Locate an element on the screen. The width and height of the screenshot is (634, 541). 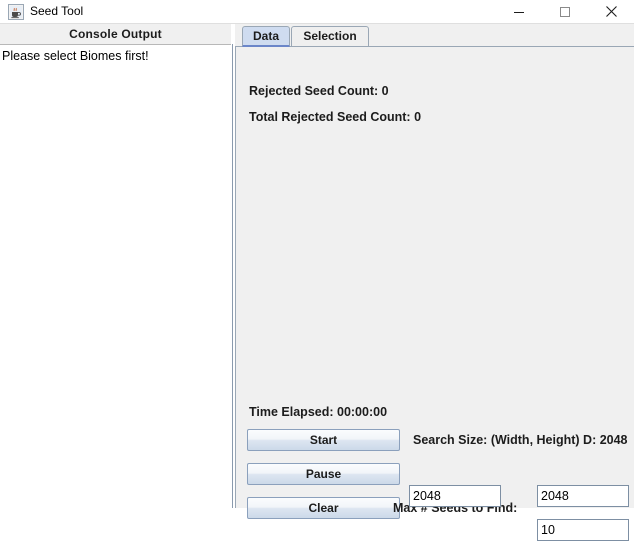
tab-data: Data is located at coordinates (266, 36).